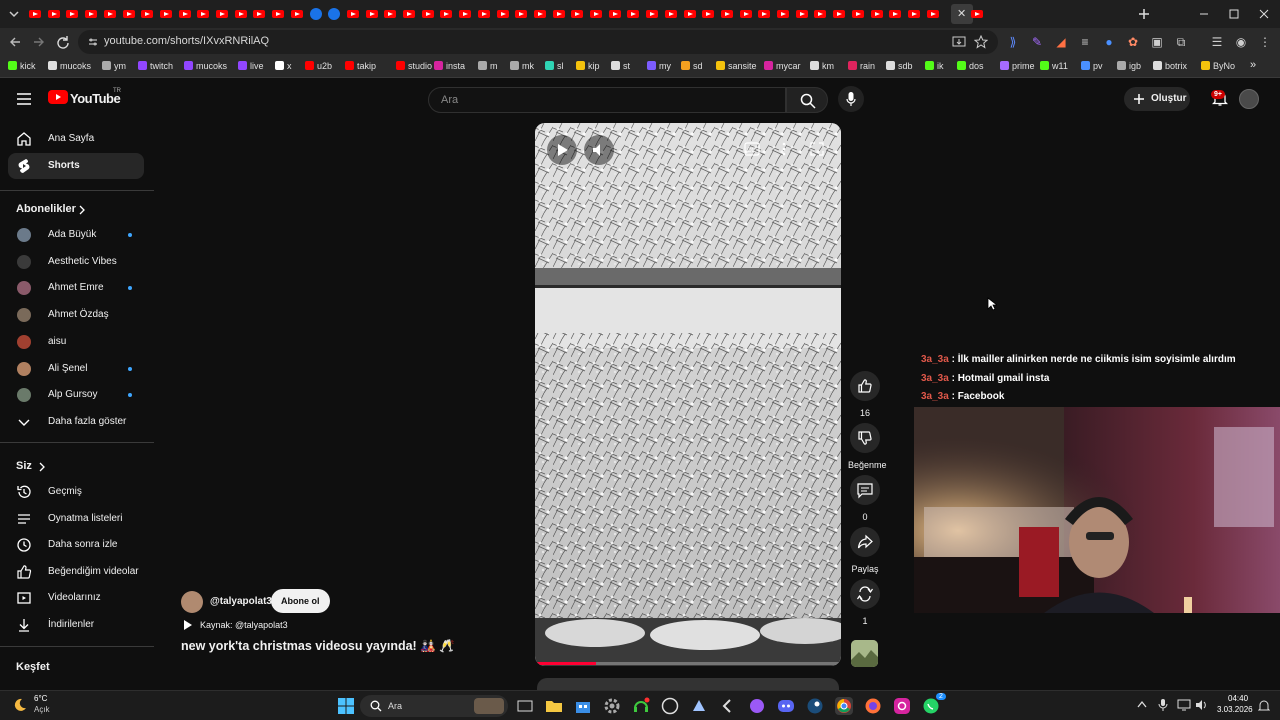  What do you see at coordinates (867, 446) in the screenshot?
I see `dislike-button: Beğenme` at bounding box center [867, 446].